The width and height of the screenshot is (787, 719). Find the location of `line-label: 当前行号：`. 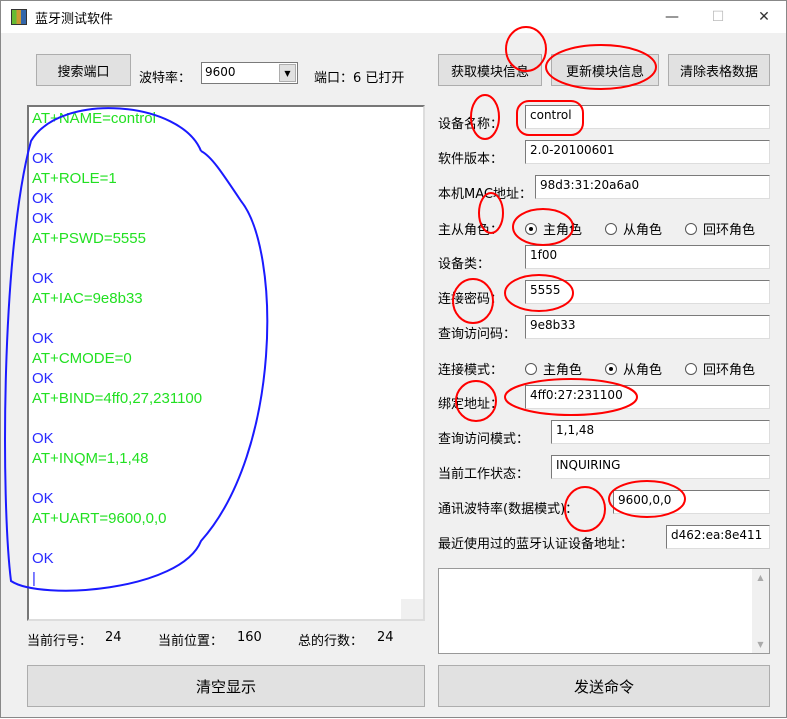

line-label: 当前行号： is located at coordinates (60, 641).